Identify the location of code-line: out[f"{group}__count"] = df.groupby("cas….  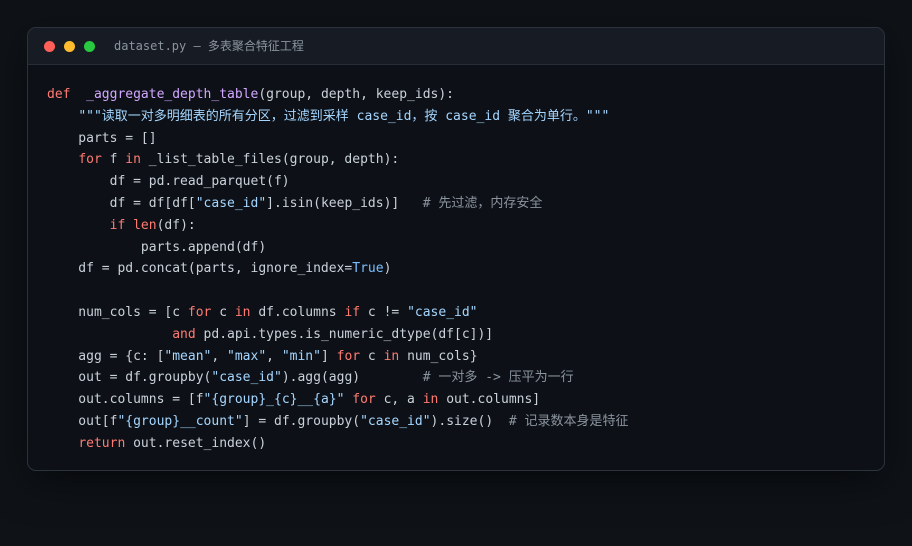
(337, 422).